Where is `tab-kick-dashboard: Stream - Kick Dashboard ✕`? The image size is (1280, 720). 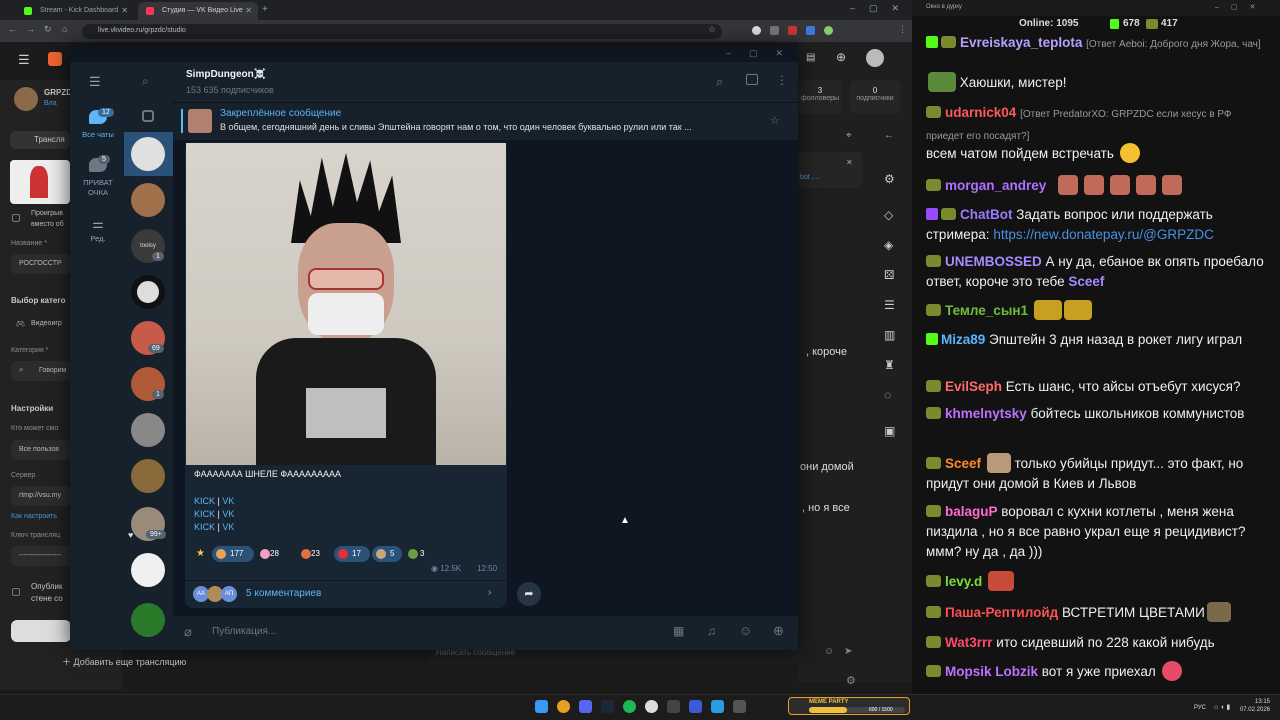 tab-kick-dashboard: Stream - Kick Dashboard ✕ is located at coordinates (75, 11).